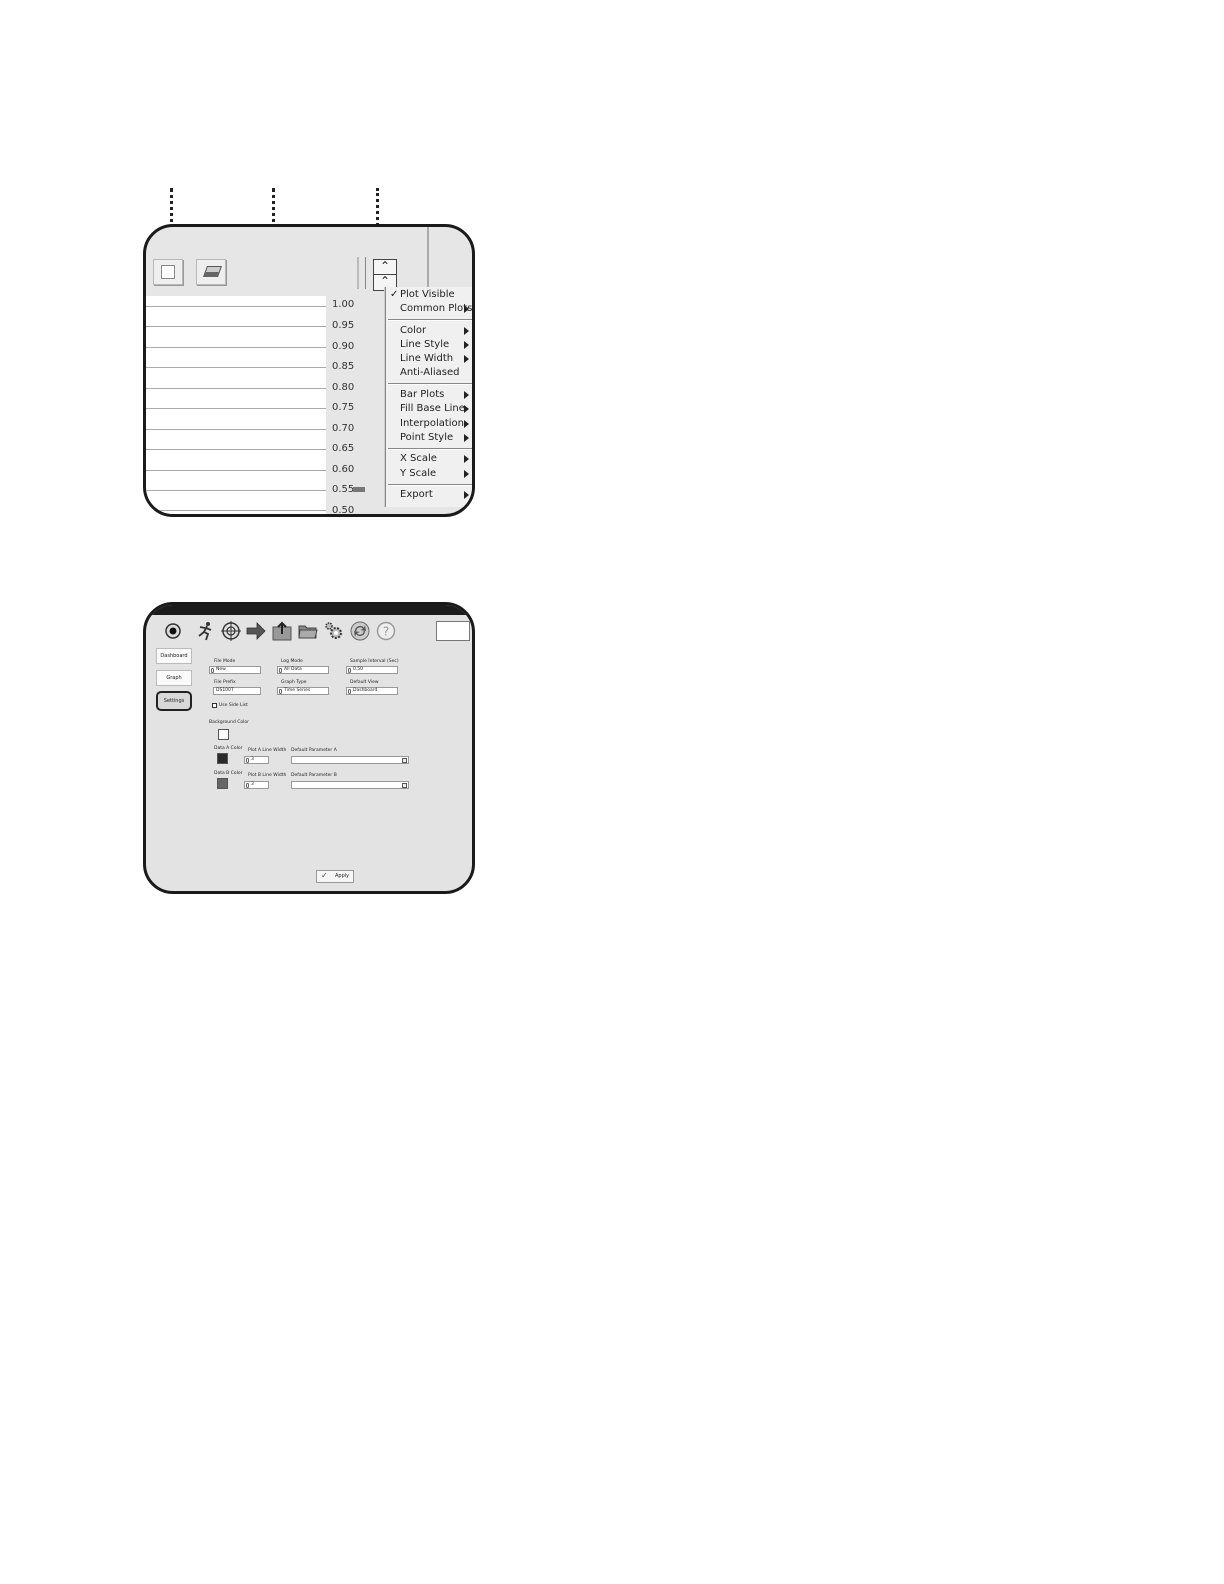 The height and width of the screenshot is (1584, 1224). I want to click on menu-item-y-scale: Y Scale, so click(429, 474).